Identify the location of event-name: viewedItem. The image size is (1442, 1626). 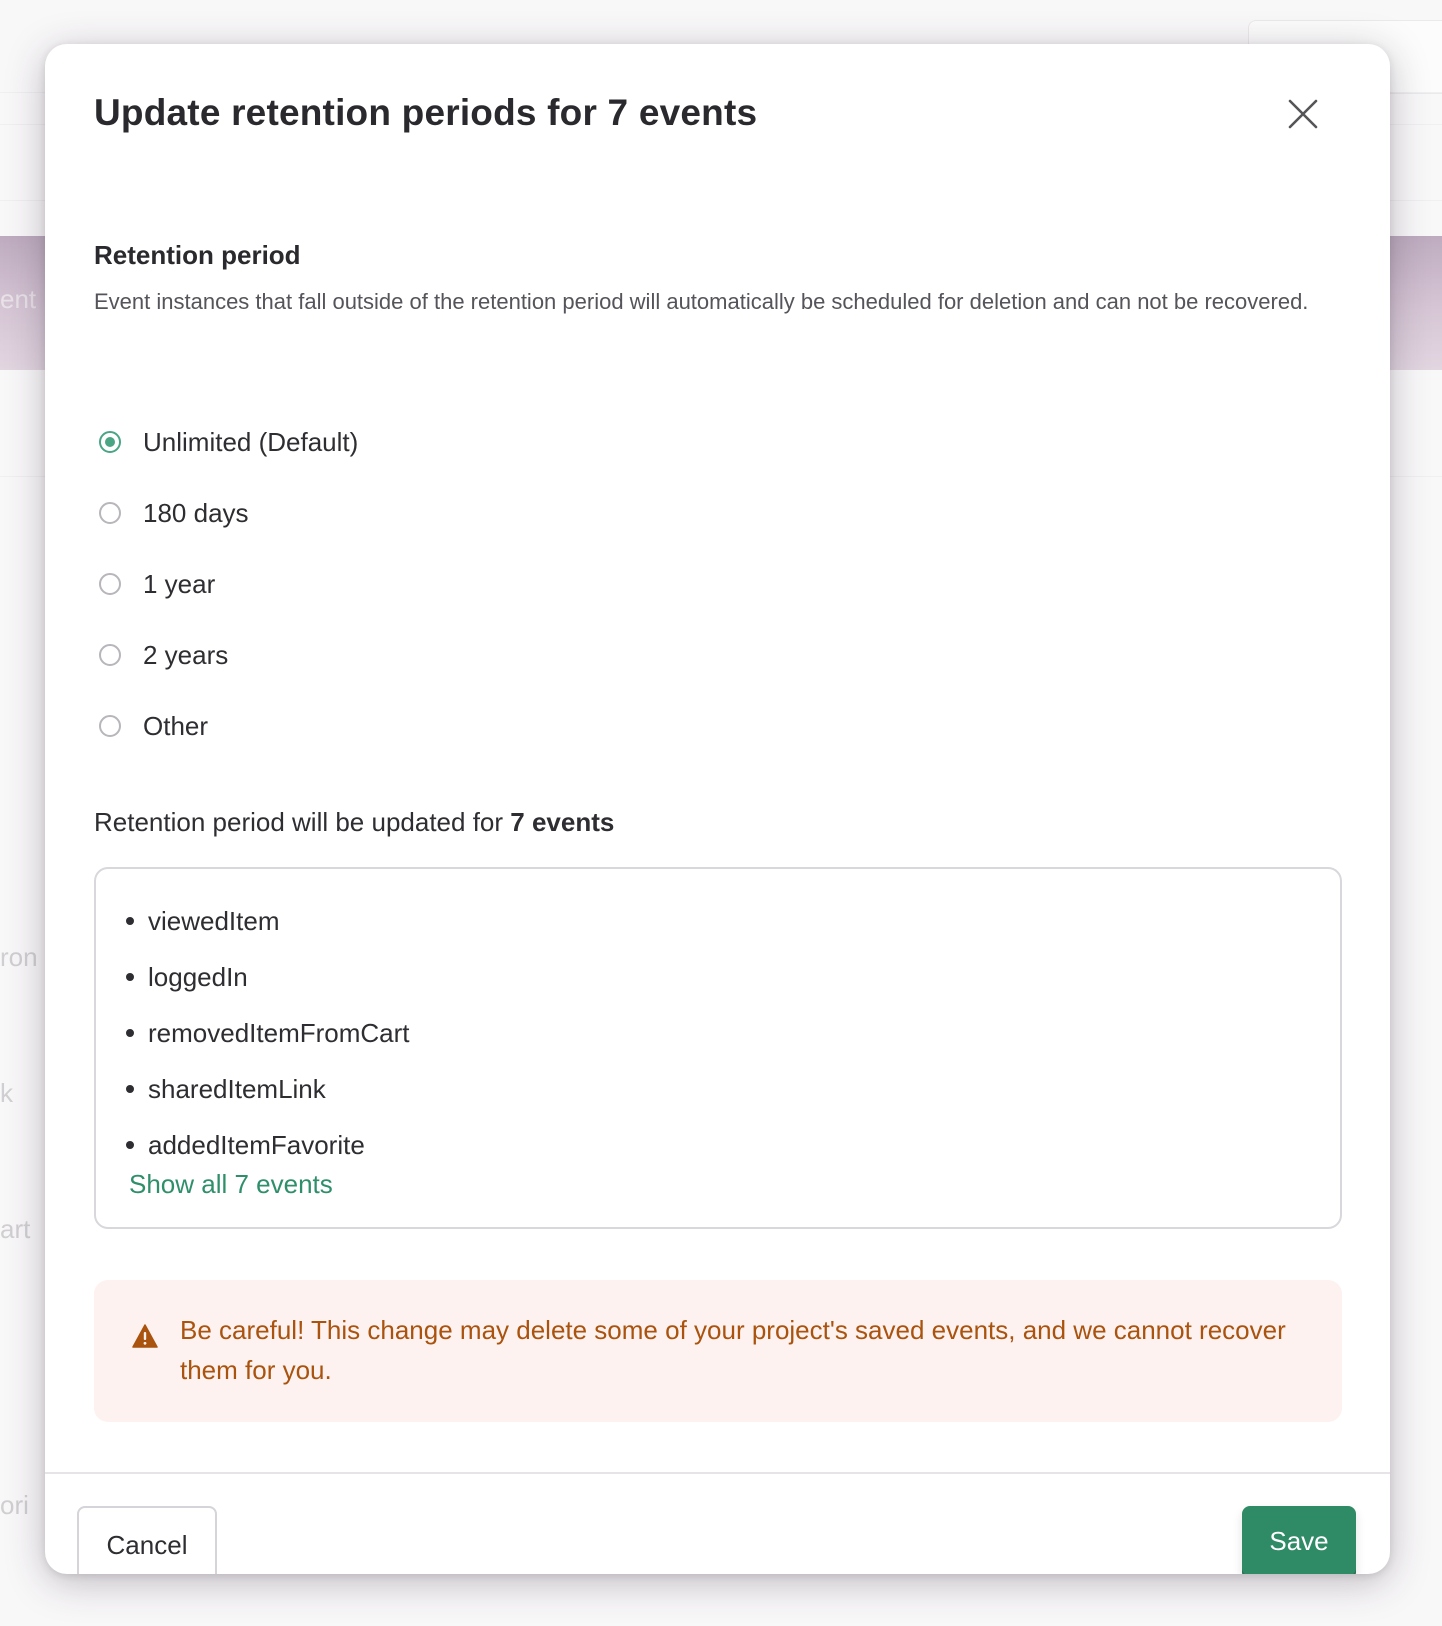
(214, 920).